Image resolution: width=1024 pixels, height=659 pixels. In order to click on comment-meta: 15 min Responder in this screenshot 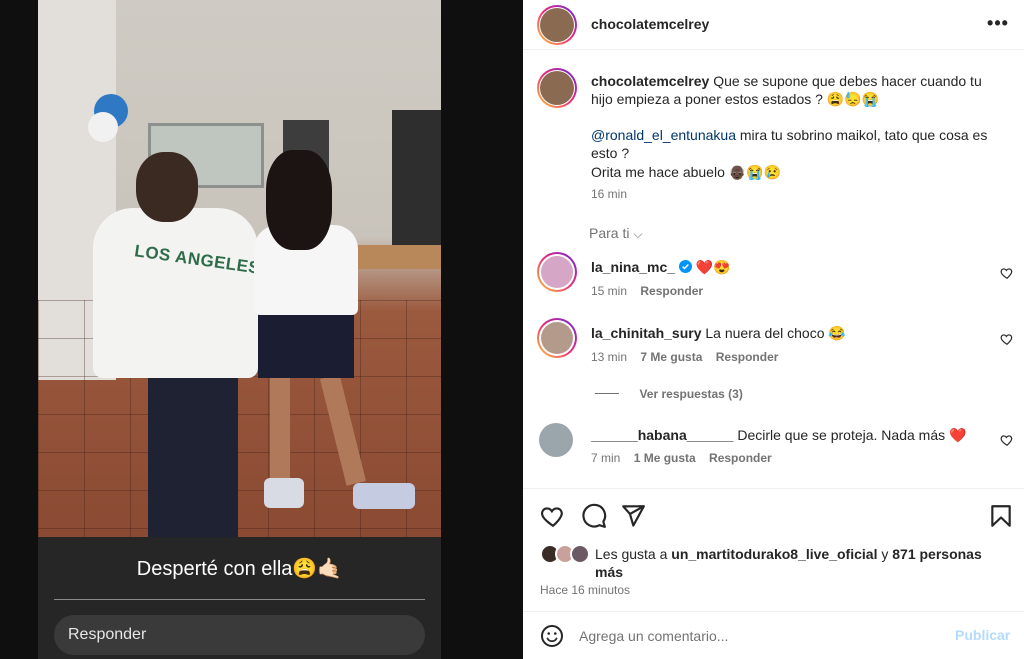, I will do `click(647, 291)`.